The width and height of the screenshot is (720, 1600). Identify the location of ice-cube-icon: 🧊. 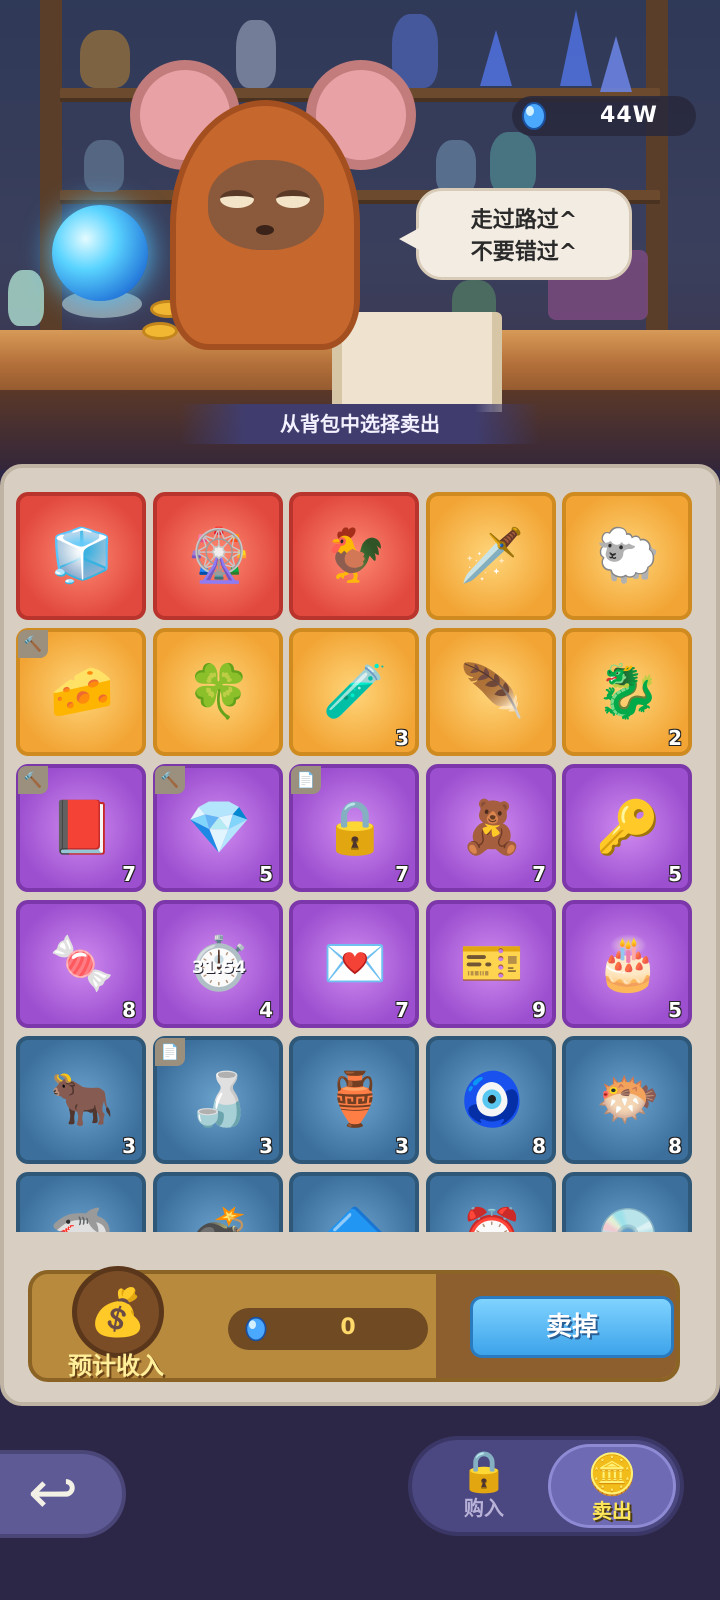
(82, 556).